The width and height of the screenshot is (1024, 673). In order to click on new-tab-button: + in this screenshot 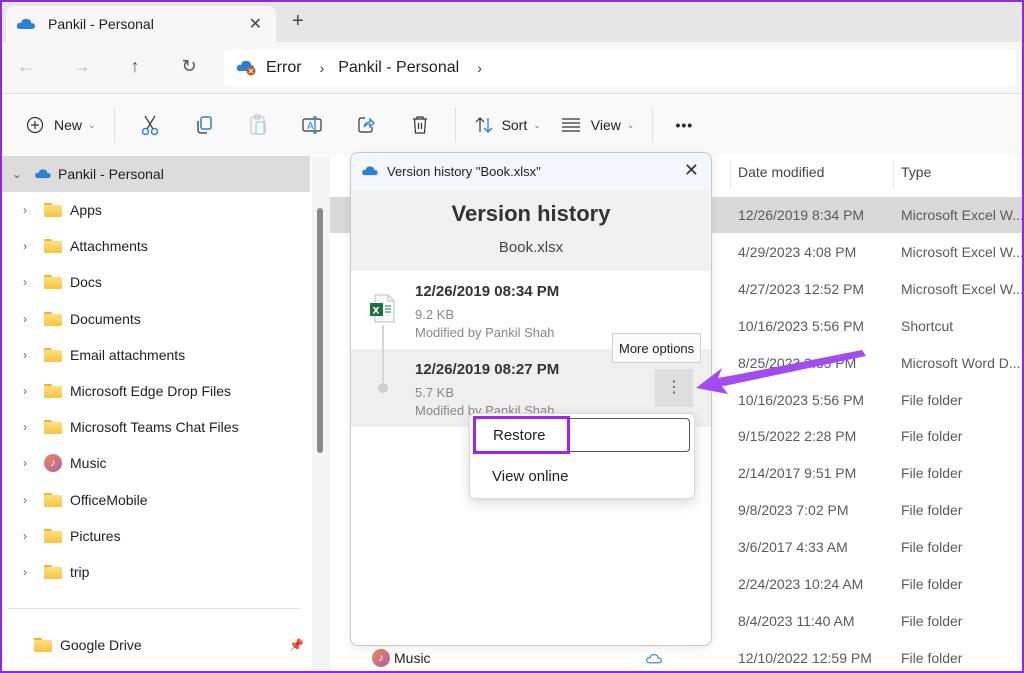, I will do `click(298, 21)`.